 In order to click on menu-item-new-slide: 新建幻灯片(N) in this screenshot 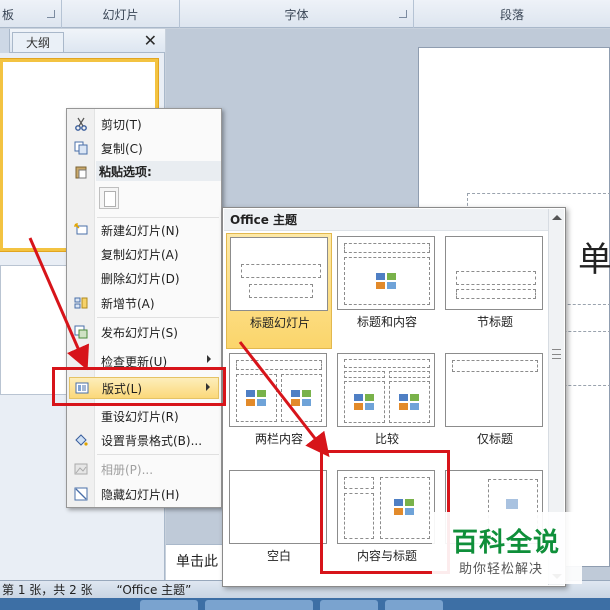, I will do `click(144, 230)`.